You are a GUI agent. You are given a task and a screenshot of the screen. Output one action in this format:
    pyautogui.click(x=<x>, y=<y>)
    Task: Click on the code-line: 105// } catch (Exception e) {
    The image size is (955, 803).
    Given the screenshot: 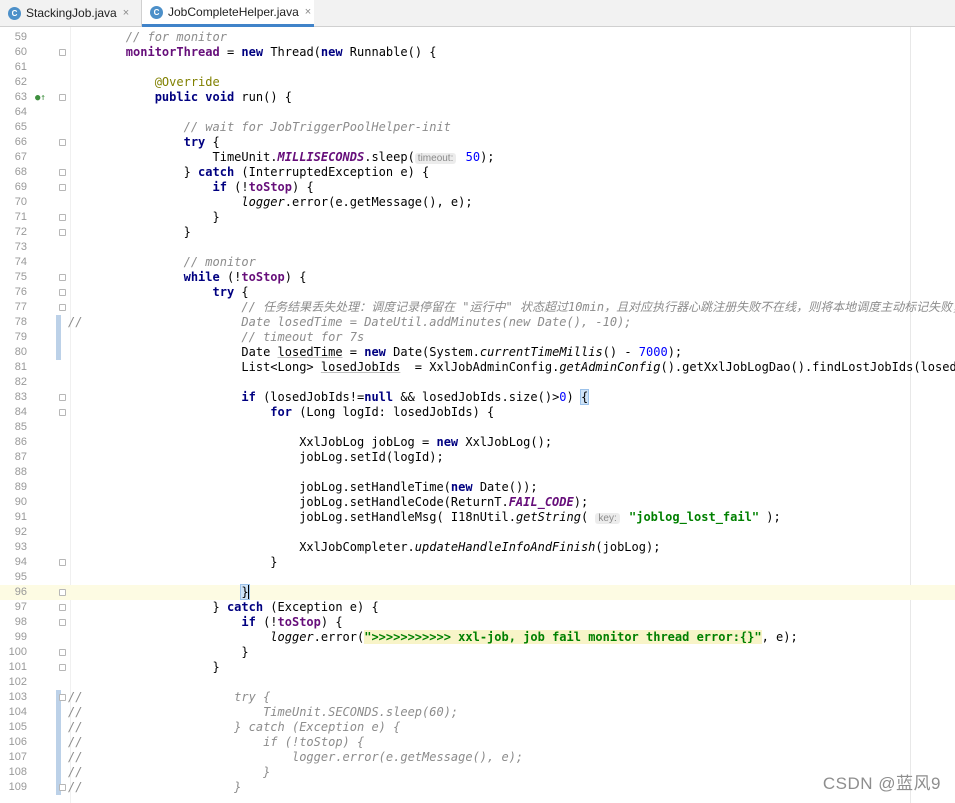 What is the action you would take?
    pyautogui.click(x=477, y=727)
    